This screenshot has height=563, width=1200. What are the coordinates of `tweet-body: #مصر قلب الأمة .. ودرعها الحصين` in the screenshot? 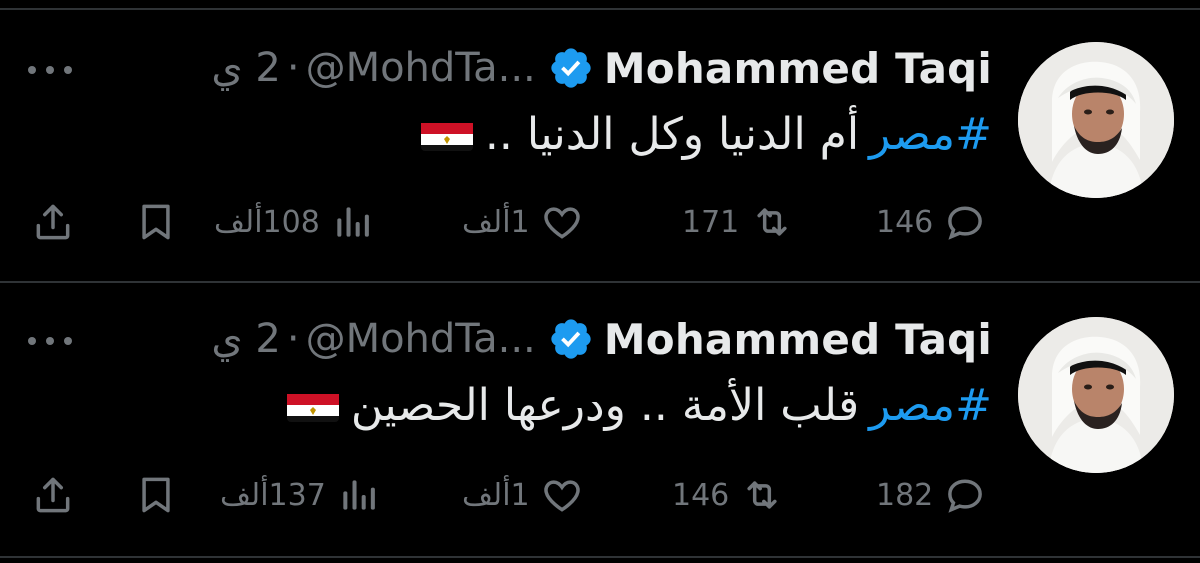 It's located at (639, 405).